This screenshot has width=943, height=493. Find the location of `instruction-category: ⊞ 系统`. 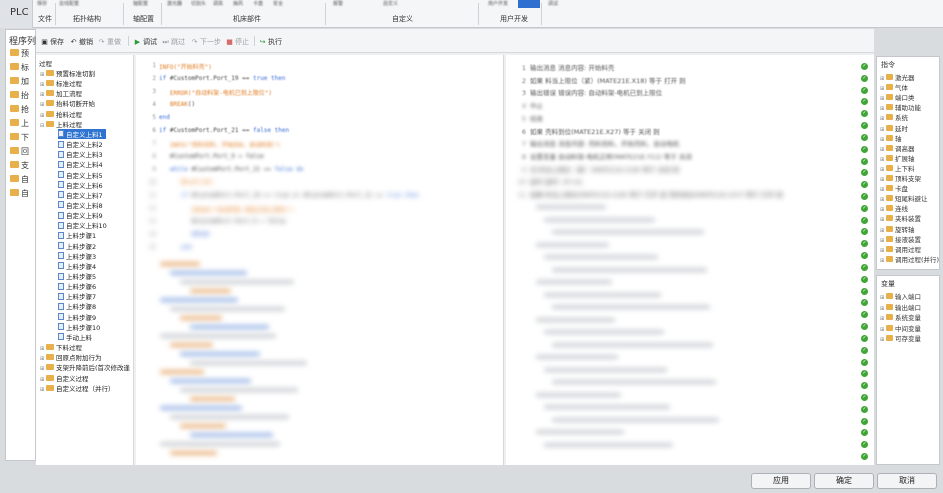

instruction-category: ⊞ 系统 is located at coordinates (894, 117).